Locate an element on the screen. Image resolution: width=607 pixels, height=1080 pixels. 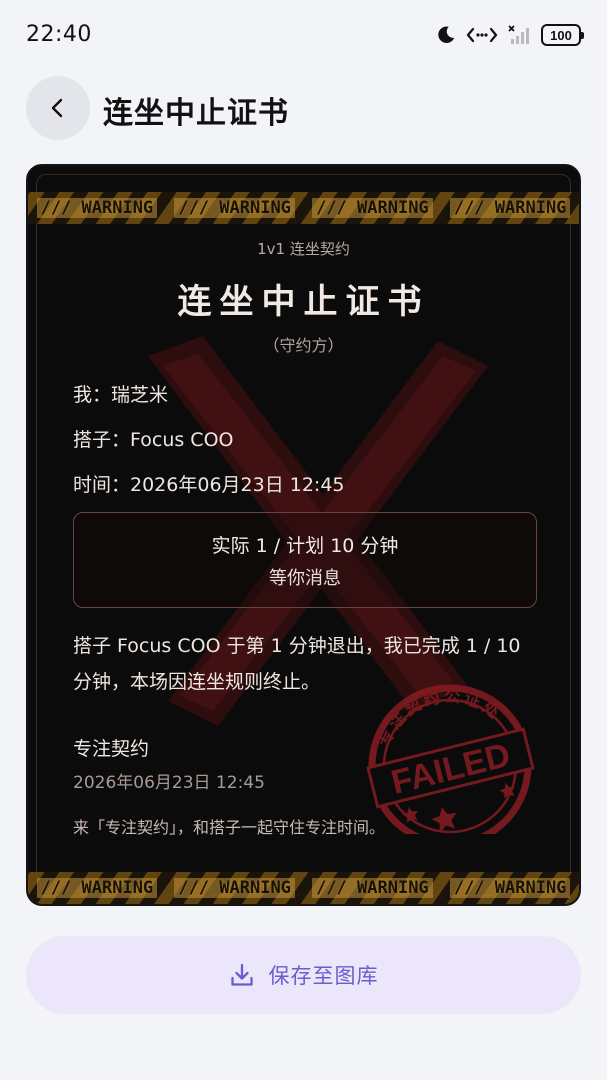
certificate-title: 连坐中止证书 is located at coordinates (303, 302).